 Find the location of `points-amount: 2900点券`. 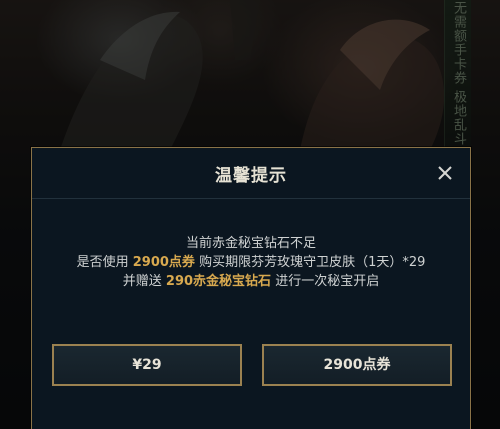

points-amount: 2900点券 is located at coordinates (163, 262).